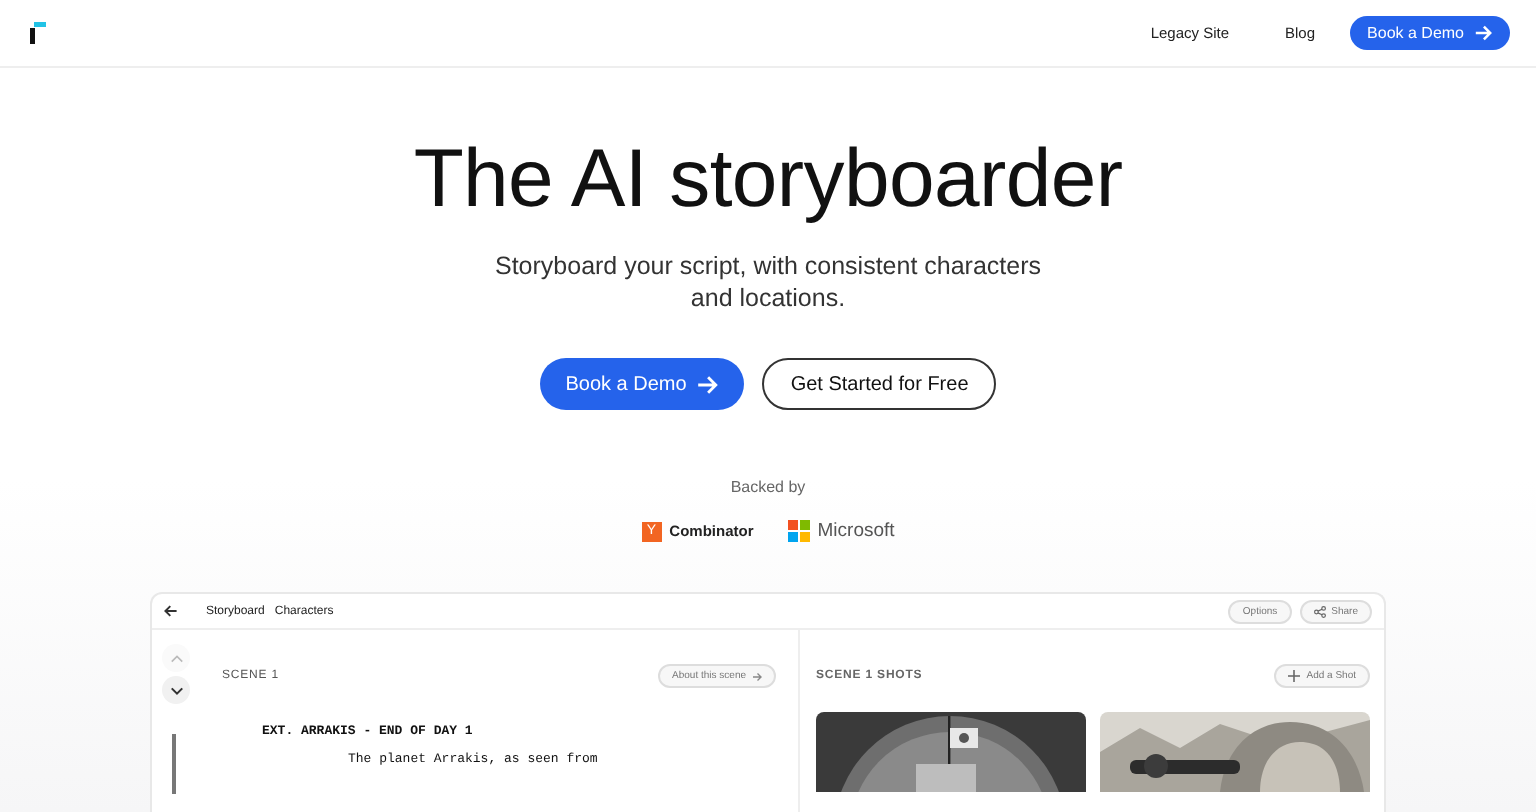 This screenshot has width=1536, height=812. Describe the element at coordinates (171, 611) in the screenshot. I see `back-arrow-icon` at that location.